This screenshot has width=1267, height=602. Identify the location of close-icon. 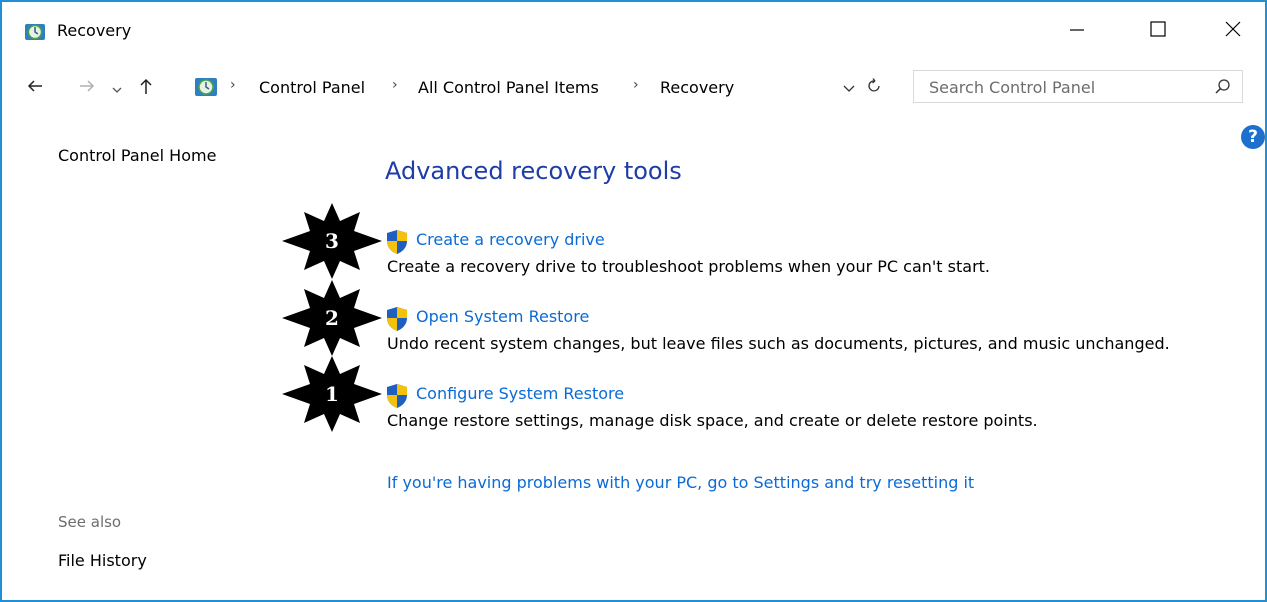
(1233, 31).